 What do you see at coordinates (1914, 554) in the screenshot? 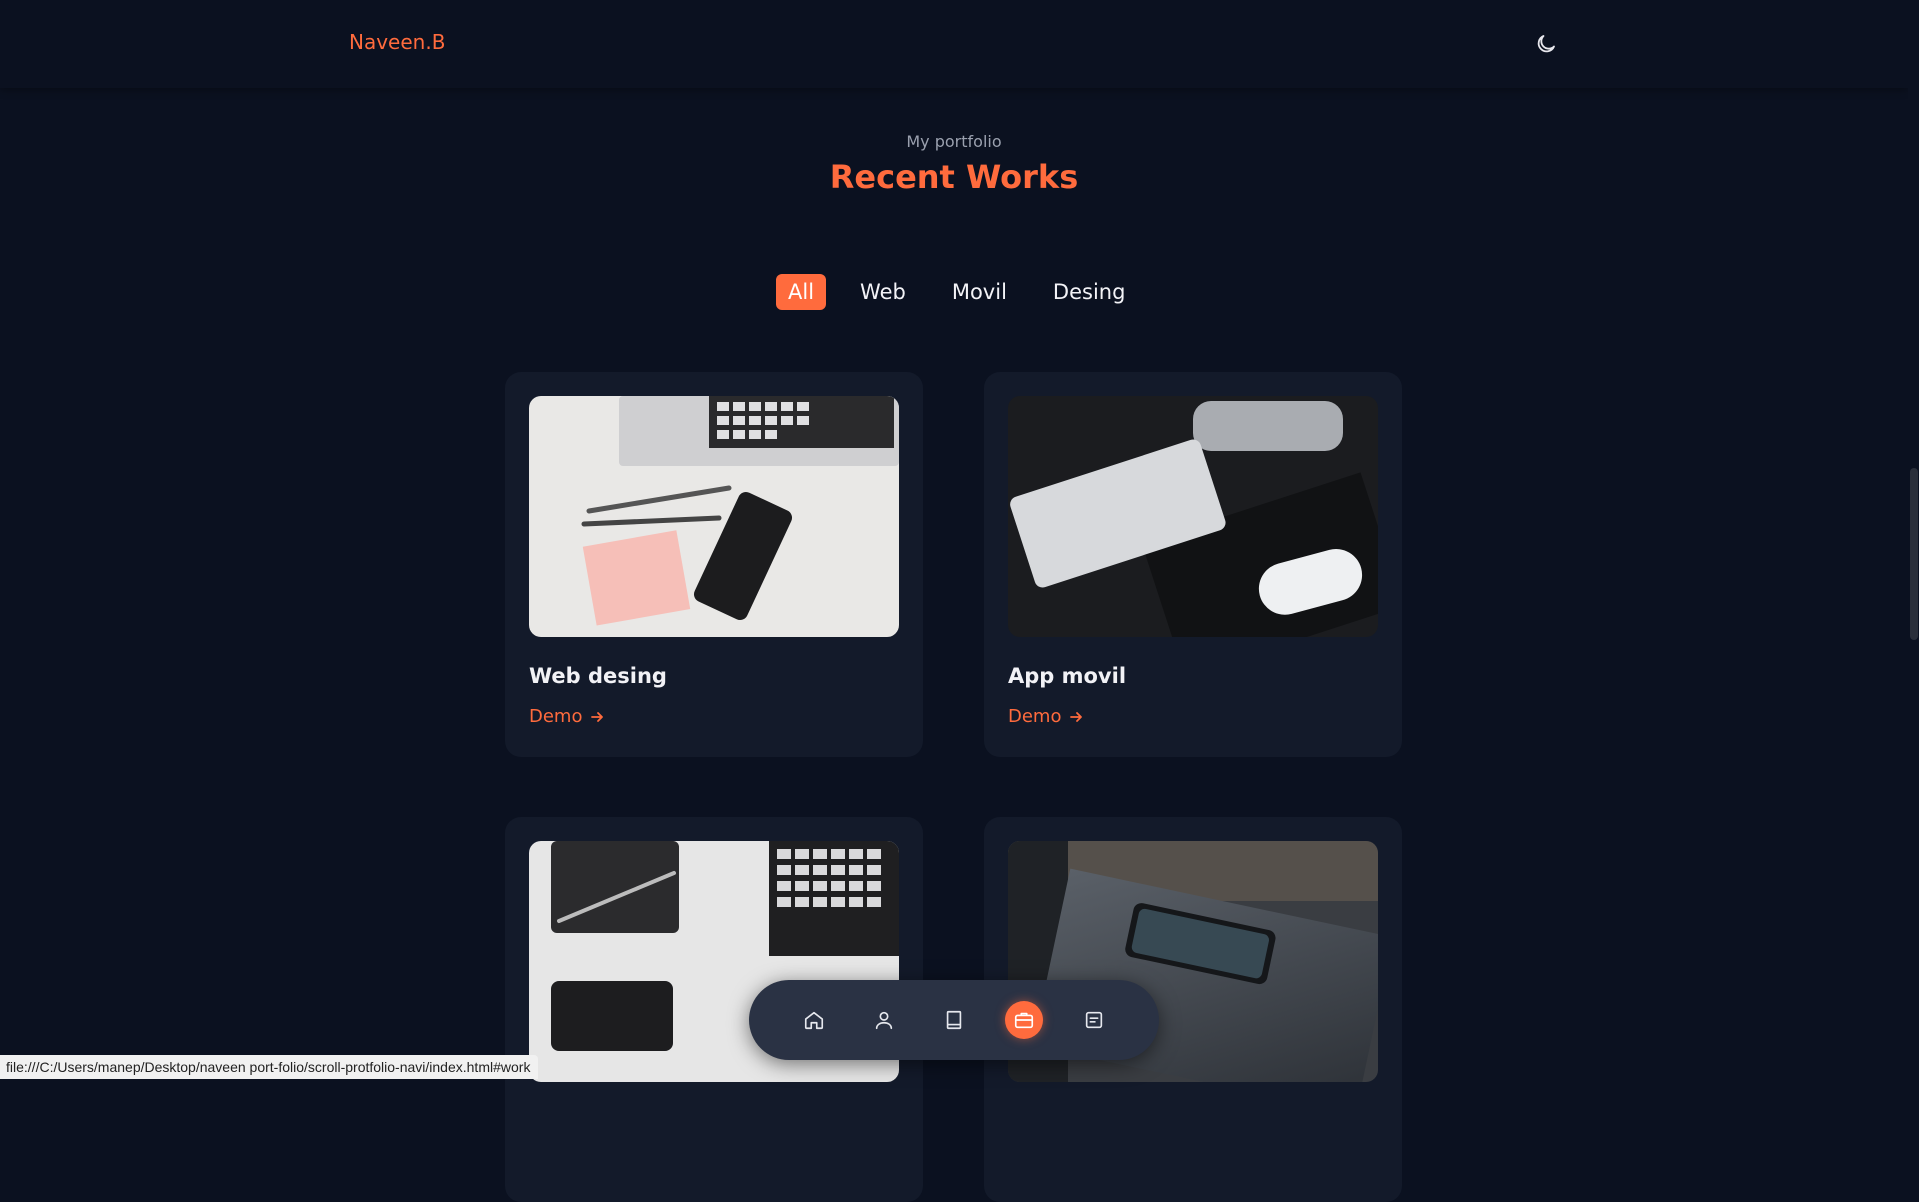
I see `scrollbar-thumb` at bounding box center [1914, 554].